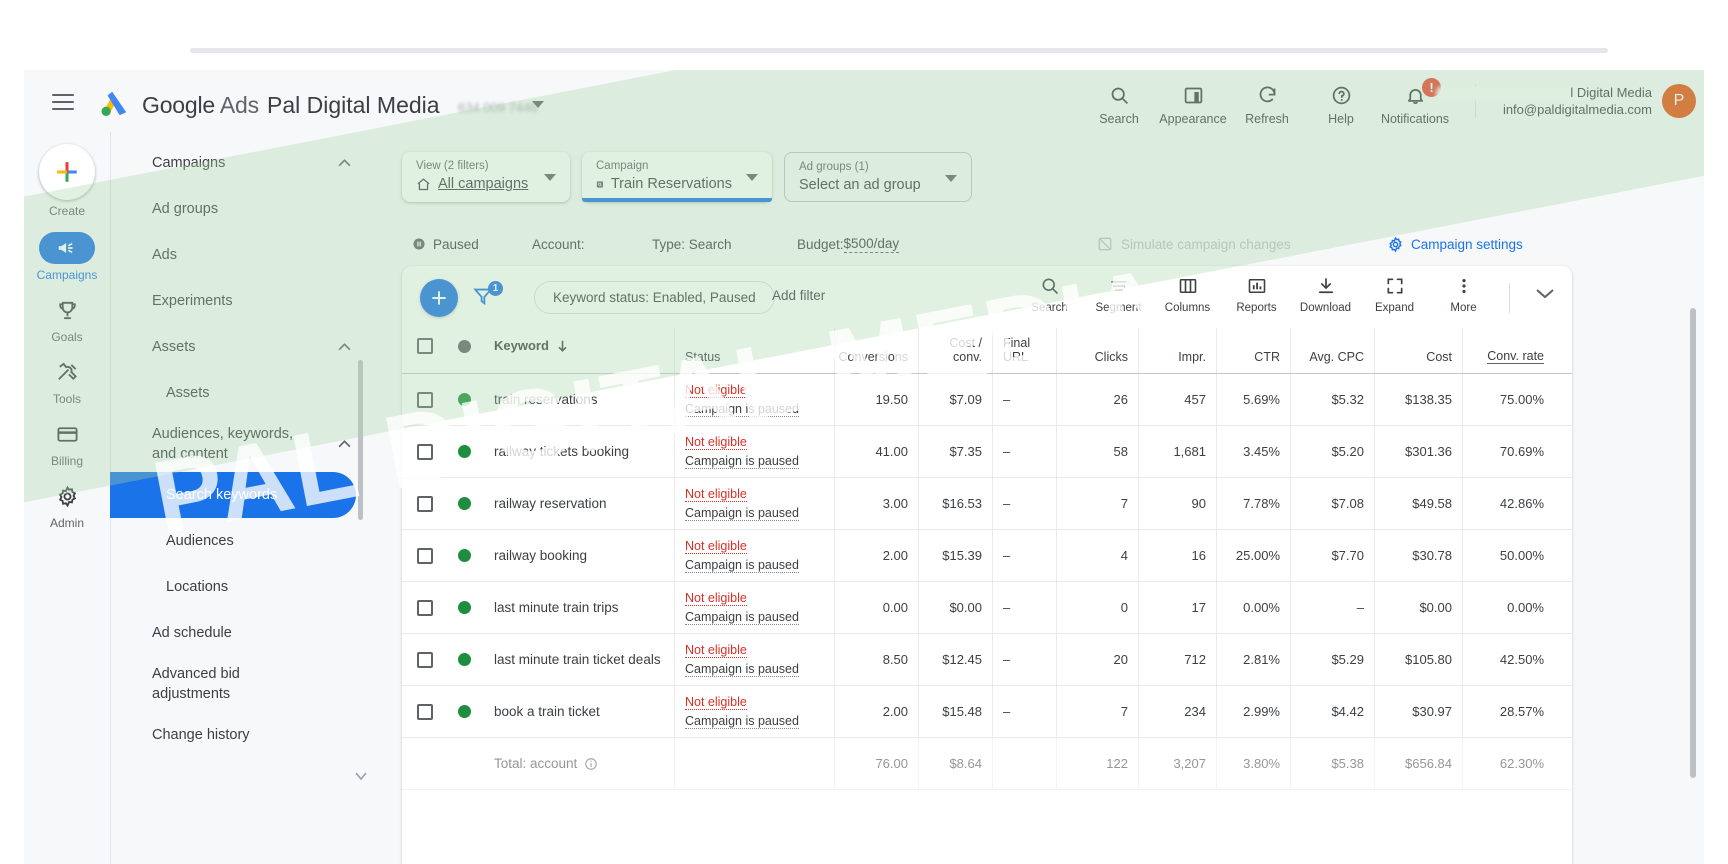 The image size is (1728, 864). I want to click on header-appearance-button: Appearance, so click(1193, 102).